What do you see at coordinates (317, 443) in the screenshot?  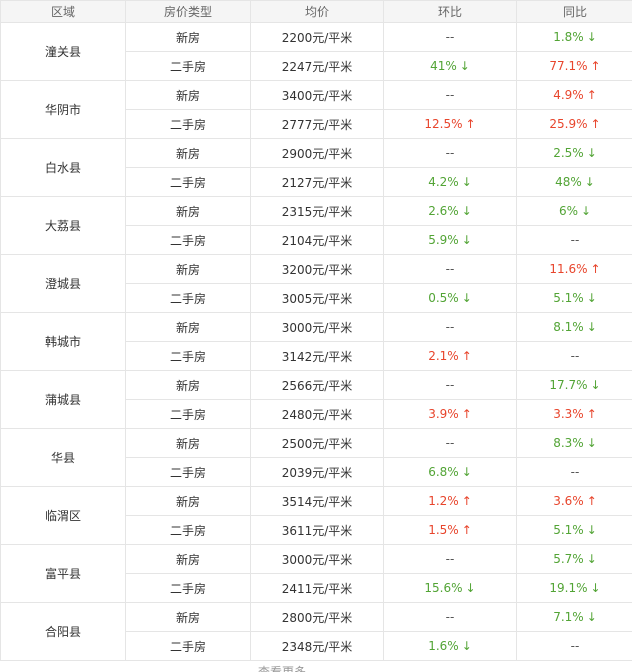 I see `price-cell: 2500元/平米` at bounding box center [317, 443].